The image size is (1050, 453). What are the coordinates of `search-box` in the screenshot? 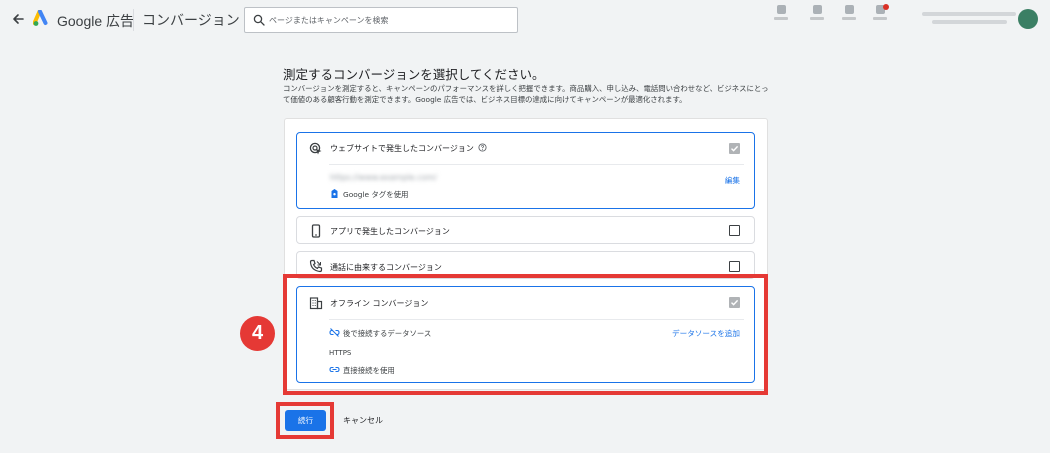 It's located at (381, 20).